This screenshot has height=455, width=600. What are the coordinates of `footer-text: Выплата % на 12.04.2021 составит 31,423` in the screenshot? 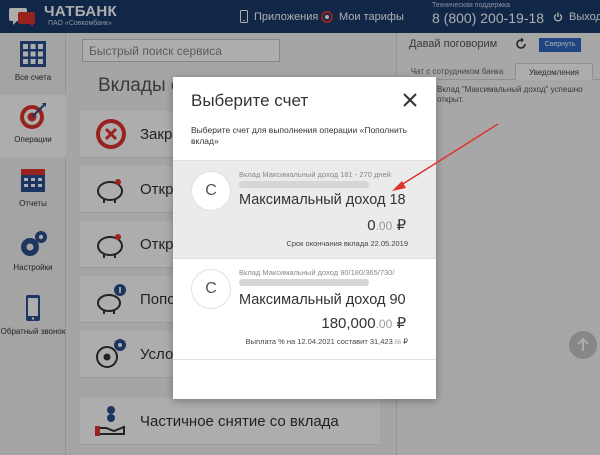 It's located at (319, 341).